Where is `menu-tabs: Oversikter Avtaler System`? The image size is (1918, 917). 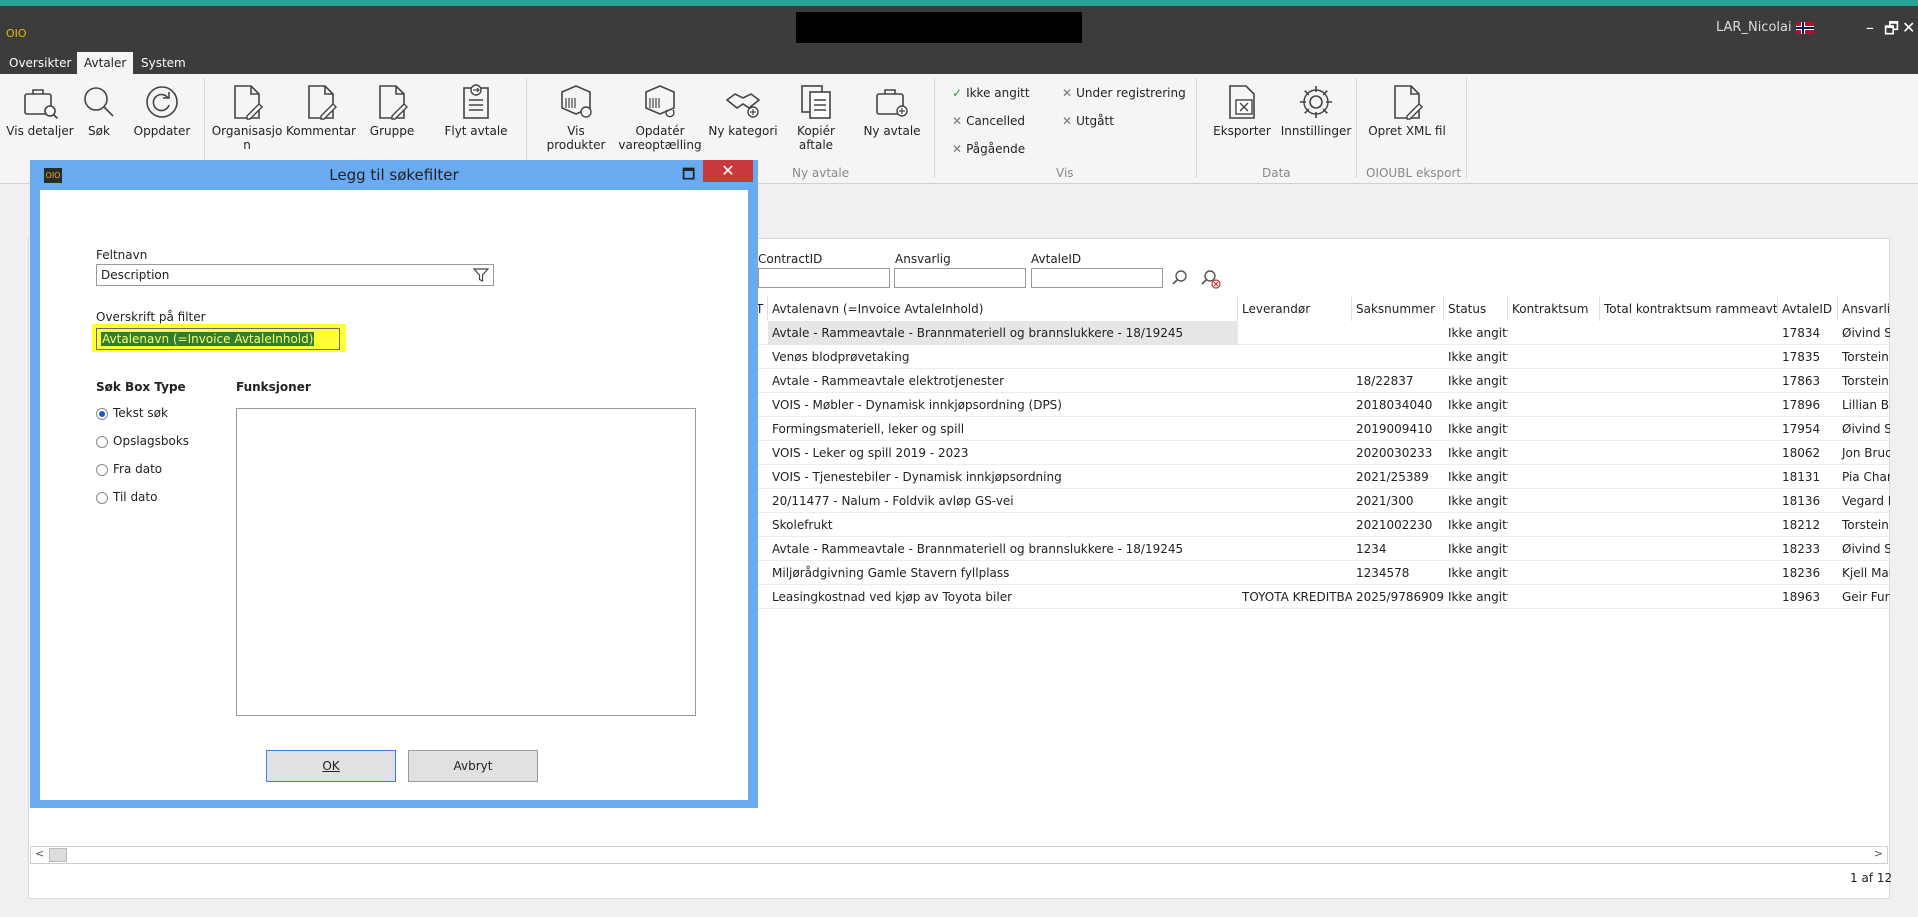
menu-tabs: Oversikter Avtaler System is located at coordinates (959, 61).